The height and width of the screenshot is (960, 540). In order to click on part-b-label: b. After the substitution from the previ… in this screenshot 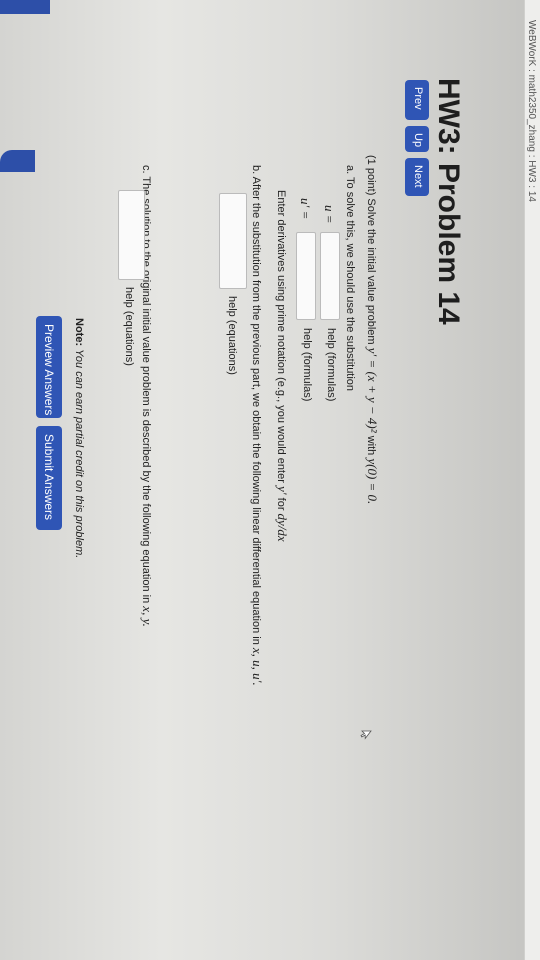, I will do `click(257, 425)`.